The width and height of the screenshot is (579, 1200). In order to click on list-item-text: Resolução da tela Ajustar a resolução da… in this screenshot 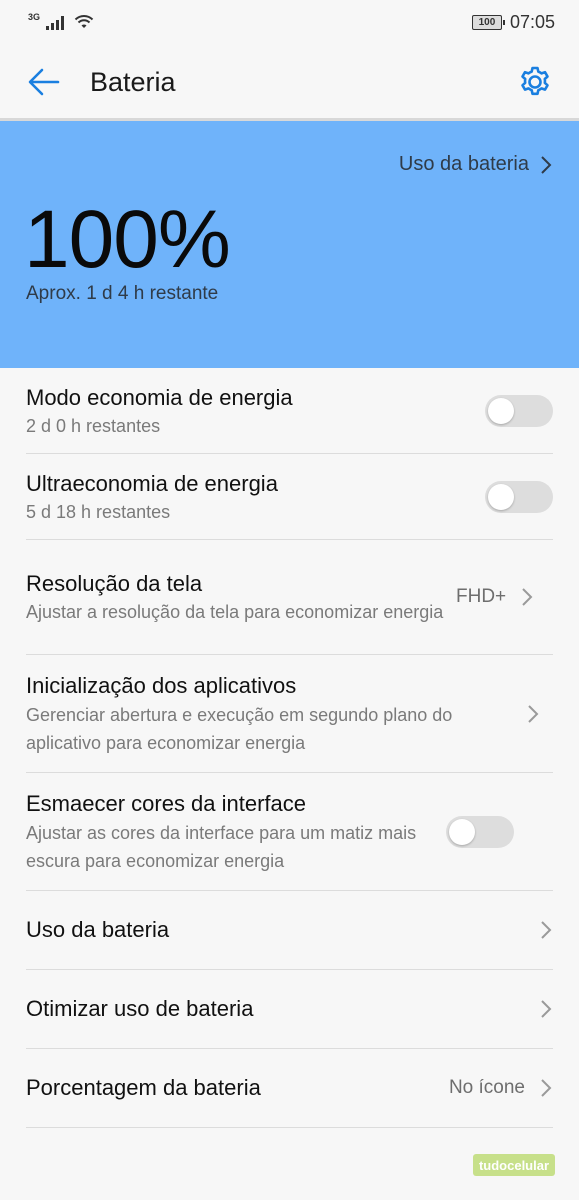, I will do `click(241, 597)`.